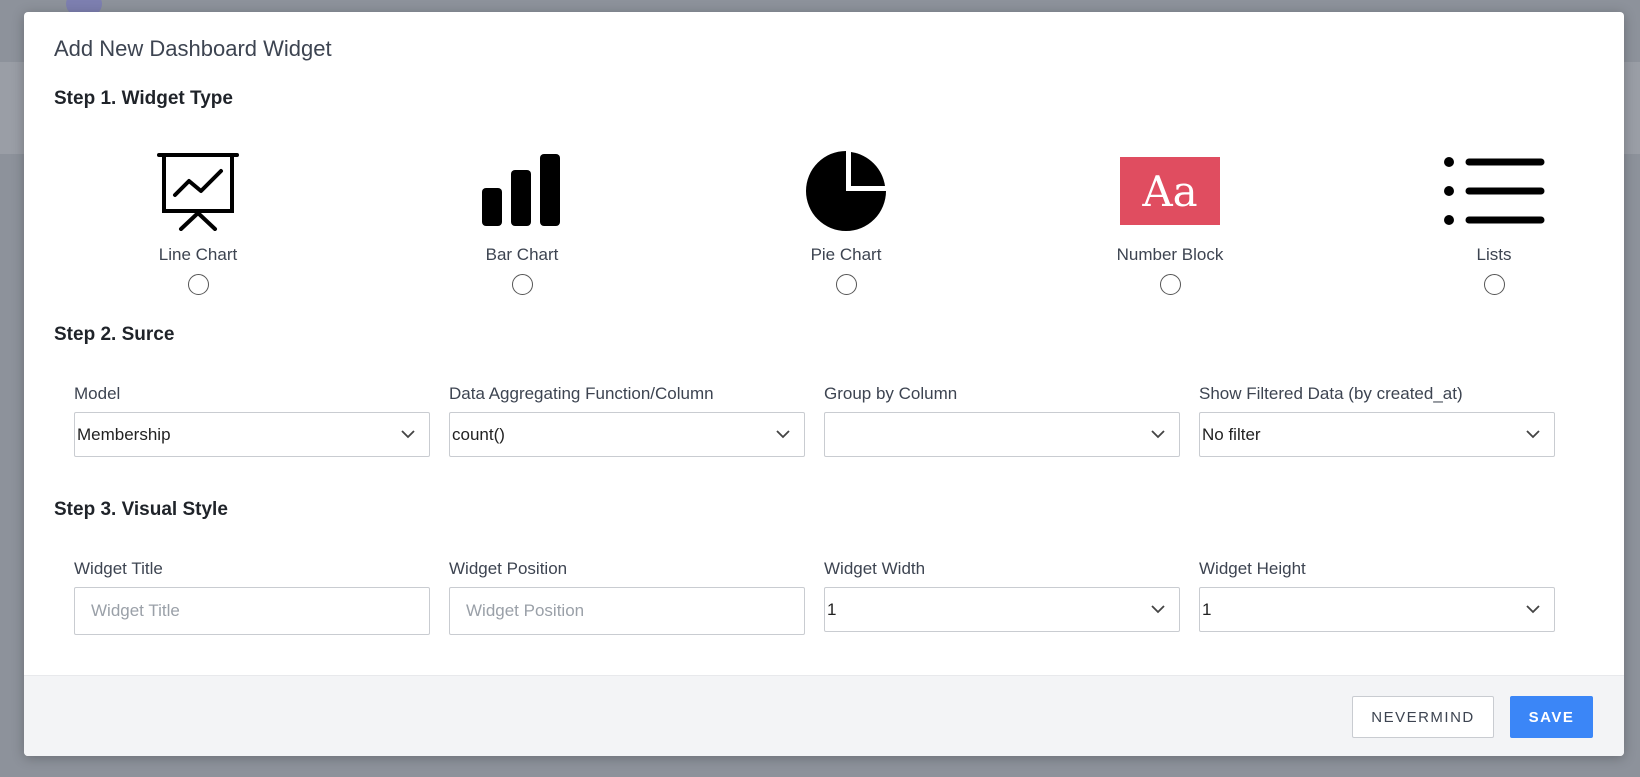 This screenshot has width=1640, height=777. I want to click on pie-chart-icon, so click(846, 191).